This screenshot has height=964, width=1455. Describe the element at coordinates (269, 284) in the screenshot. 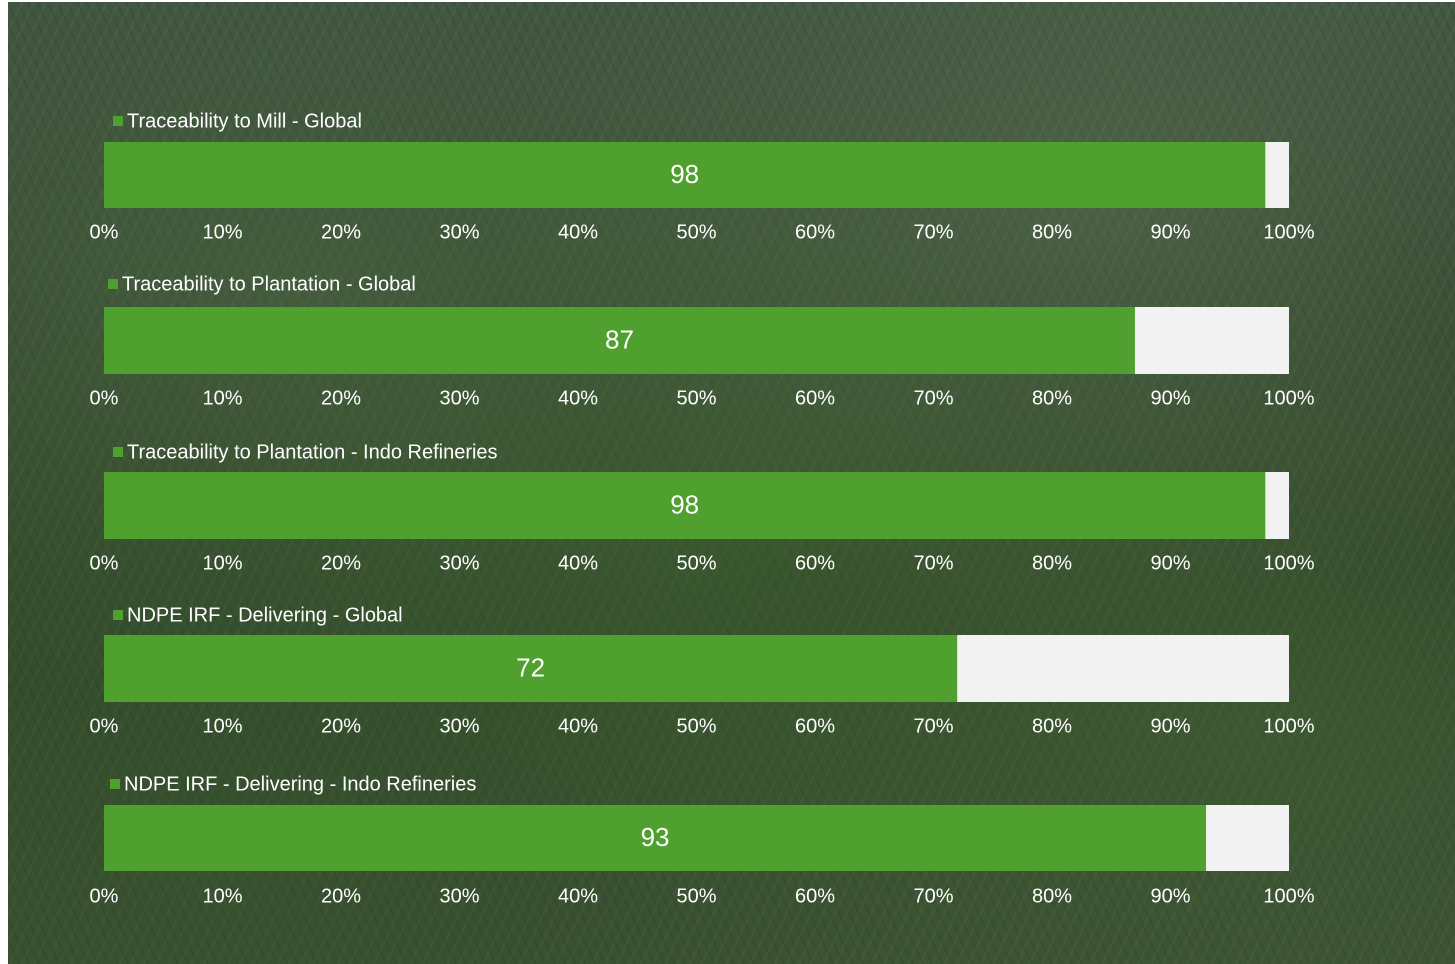

I see `series-label: Traceability to Plantation - Global` at that location.